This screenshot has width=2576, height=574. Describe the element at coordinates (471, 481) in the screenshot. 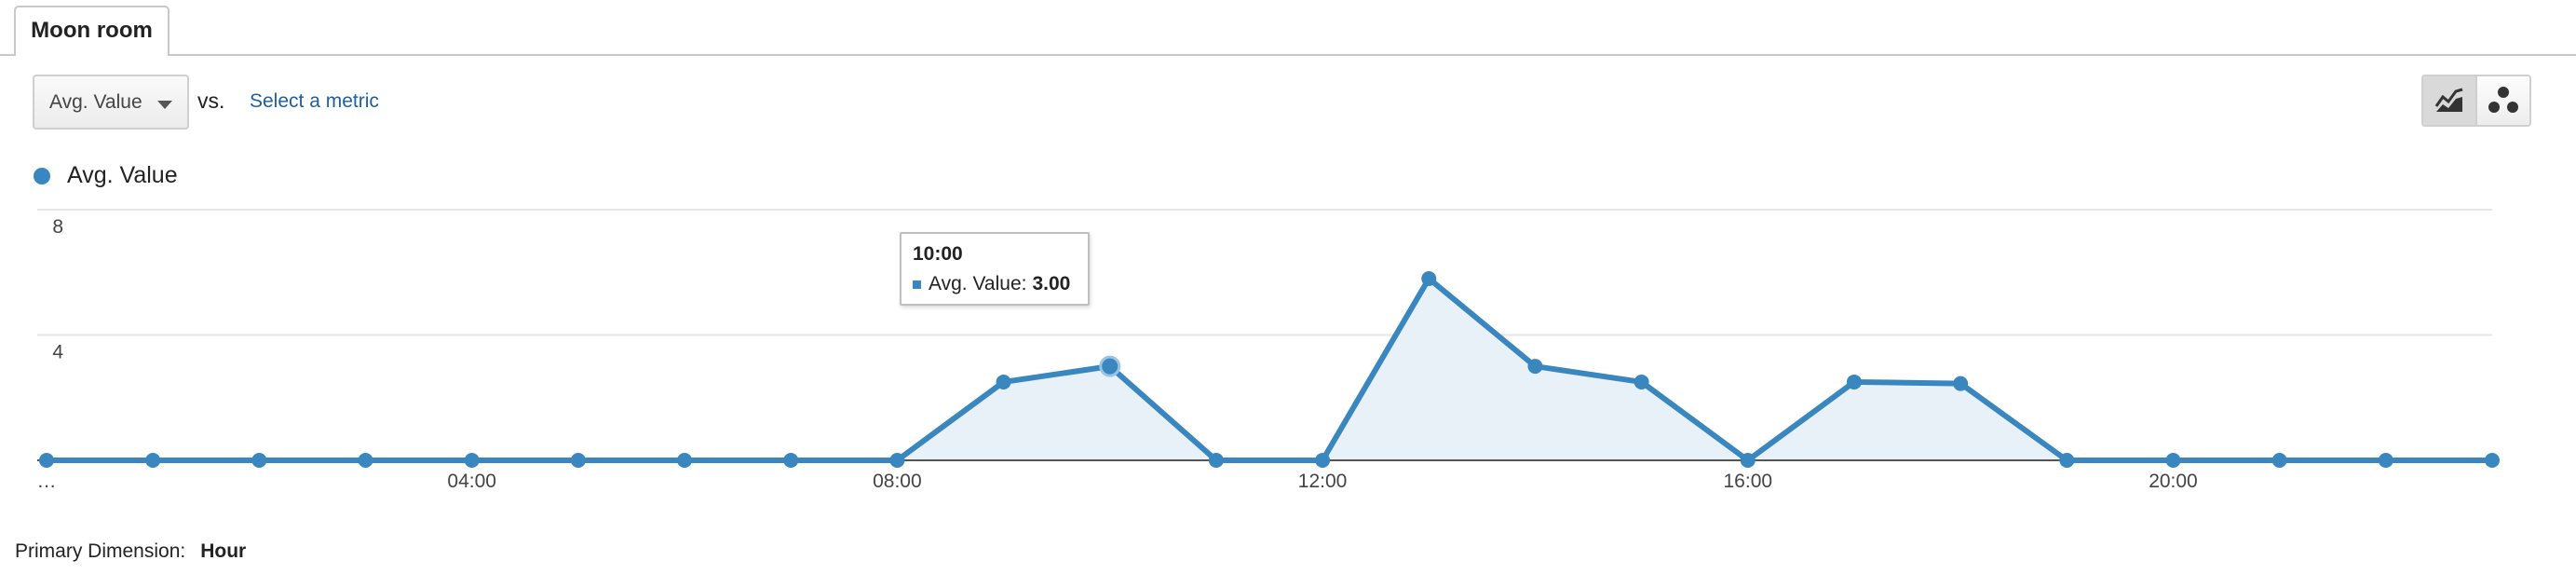

I see `x-tick-label: 04:00` at that location.